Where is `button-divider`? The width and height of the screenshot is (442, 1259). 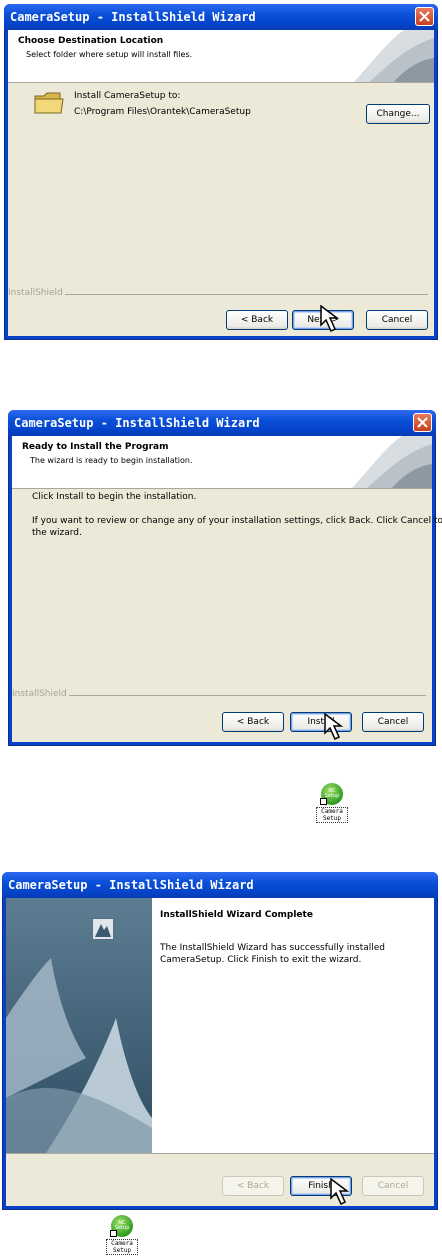
button-divider is located at coordinates (220, 1153).